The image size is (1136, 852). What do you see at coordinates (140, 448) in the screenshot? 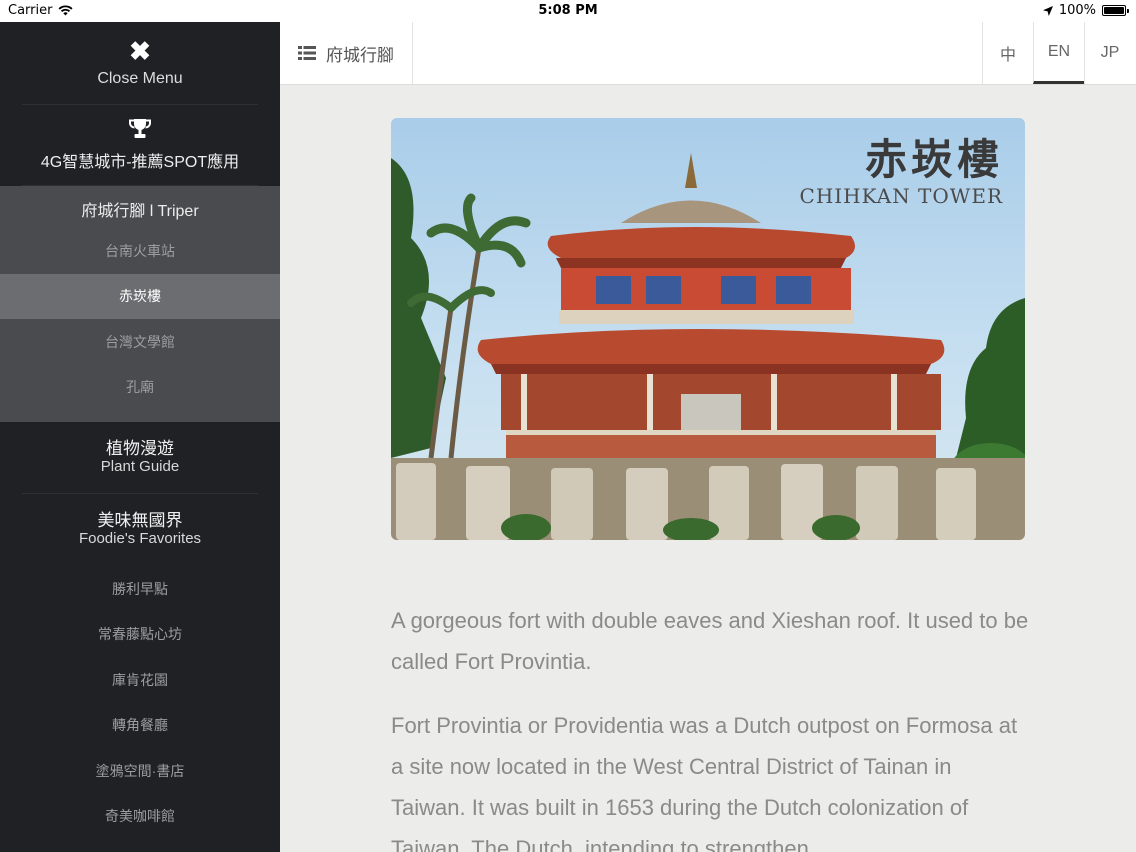
I see `plant-guide-zh: 植物漫遊` at bounding box center [140, 448].